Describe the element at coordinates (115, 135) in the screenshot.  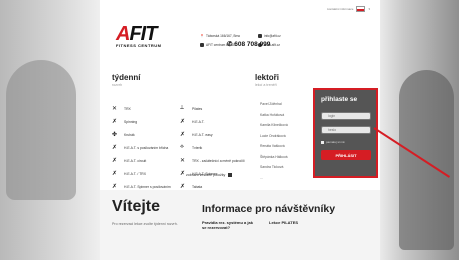
I see `circuit-icon: ✤` at that location.